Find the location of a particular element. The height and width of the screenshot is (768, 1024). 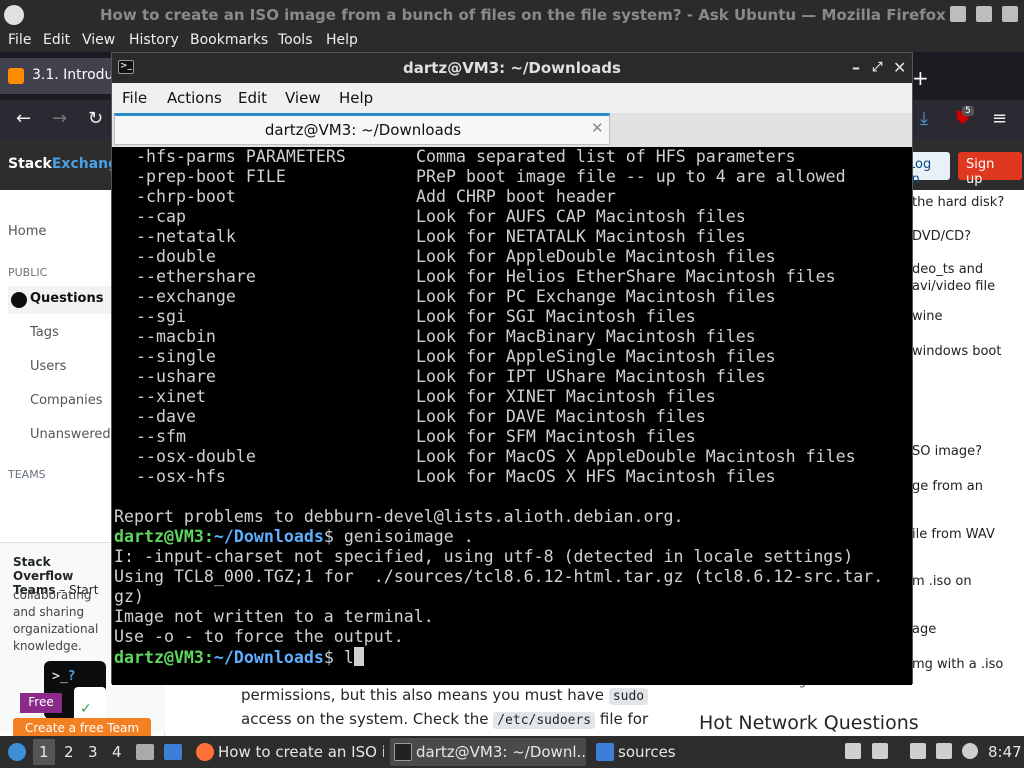

menu-bookmarks: Bookmarks is located at coordinates (229, 40).